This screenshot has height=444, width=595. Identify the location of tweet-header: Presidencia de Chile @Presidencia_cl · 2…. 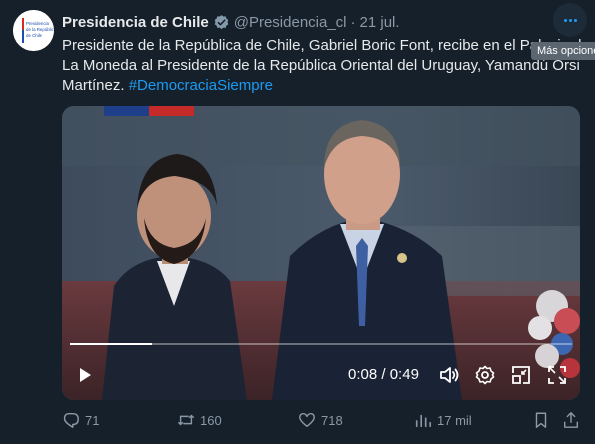
(231, 22).